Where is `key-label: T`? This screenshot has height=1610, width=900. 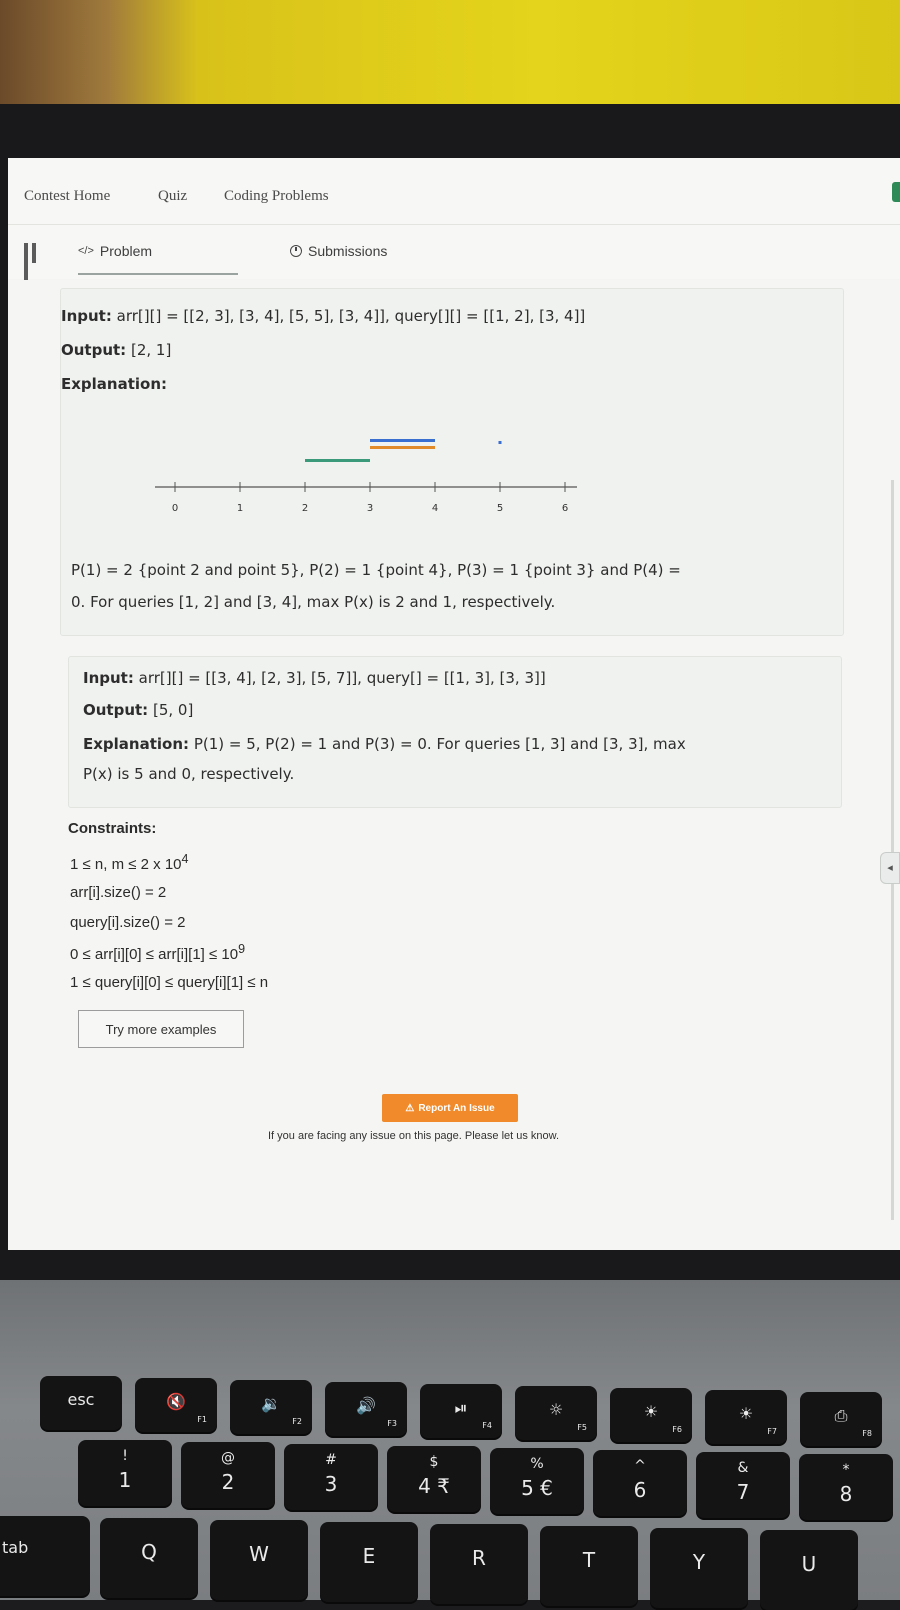 key-label: T is located at coordinates (589, 1560).